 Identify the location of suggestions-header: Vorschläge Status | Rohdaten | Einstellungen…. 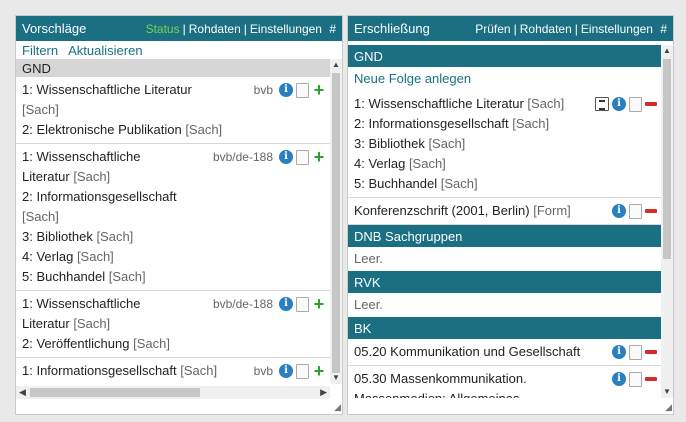
(179, 28).